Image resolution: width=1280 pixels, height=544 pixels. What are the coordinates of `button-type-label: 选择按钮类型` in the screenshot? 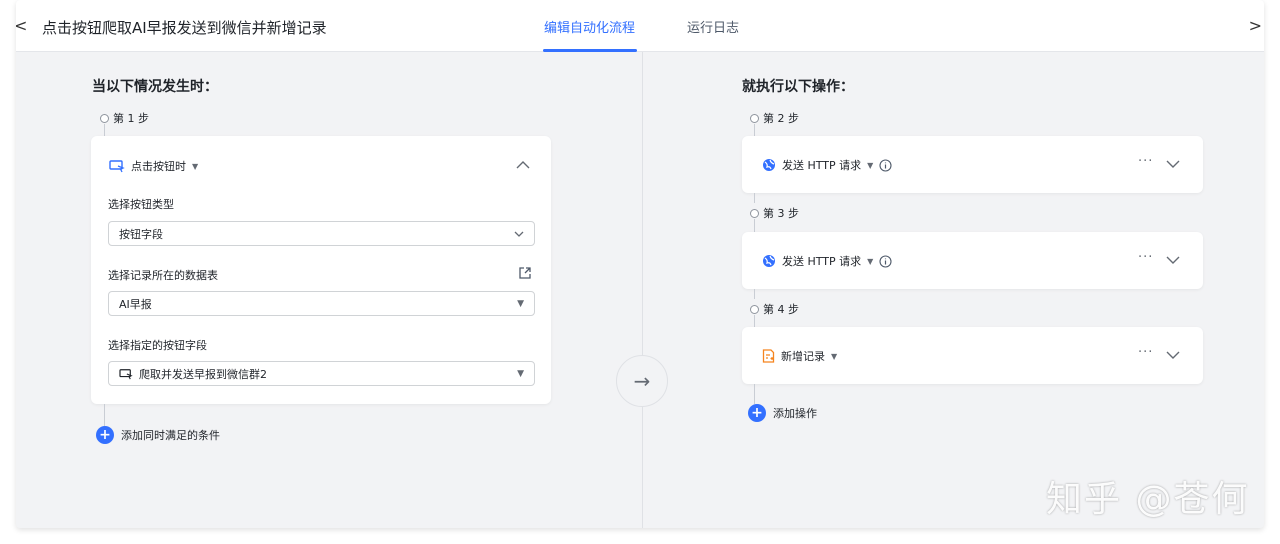 It's located at (141, 204).